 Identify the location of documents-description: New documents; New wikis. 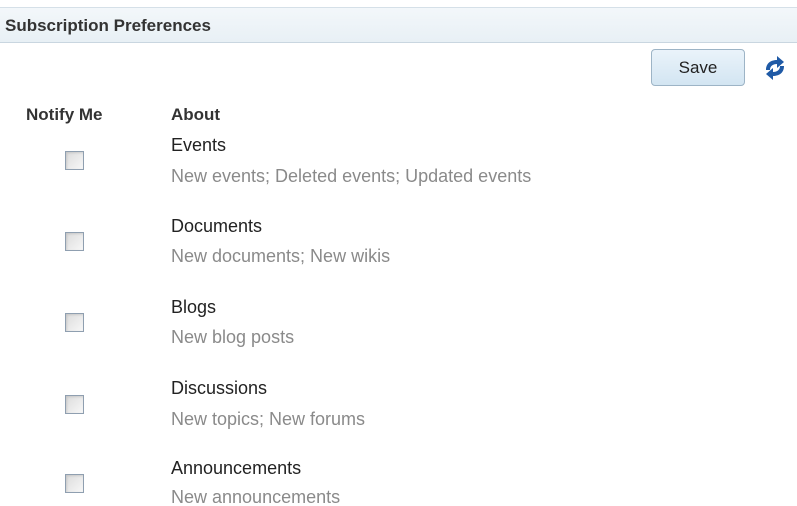
(281, 256).